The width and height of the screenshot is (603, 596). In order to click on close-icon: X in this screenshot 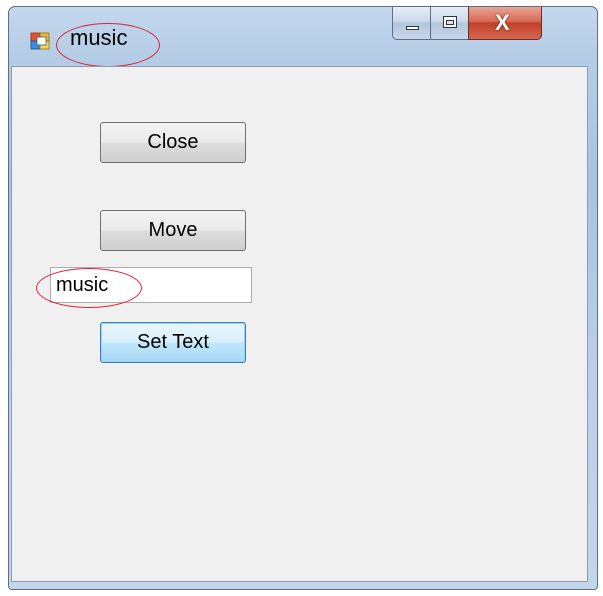, I will do `click(502, 22)`.